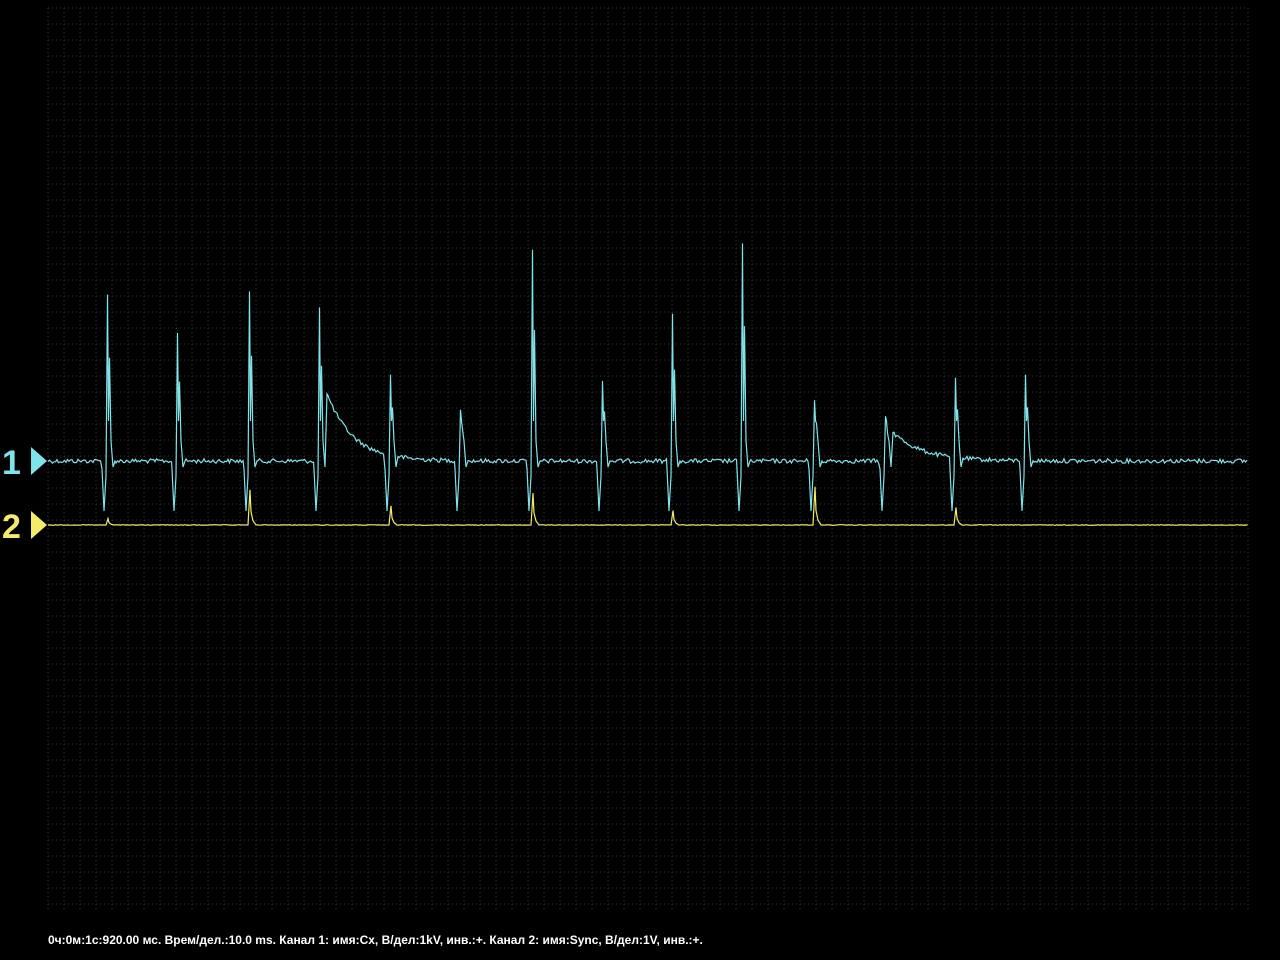 The height and width of the screenshot is (960, 1280). What do you see at coordinates (11, 463) in the screenshot?
I see `channel-1-label: 1` at bounding box center [11, 463].